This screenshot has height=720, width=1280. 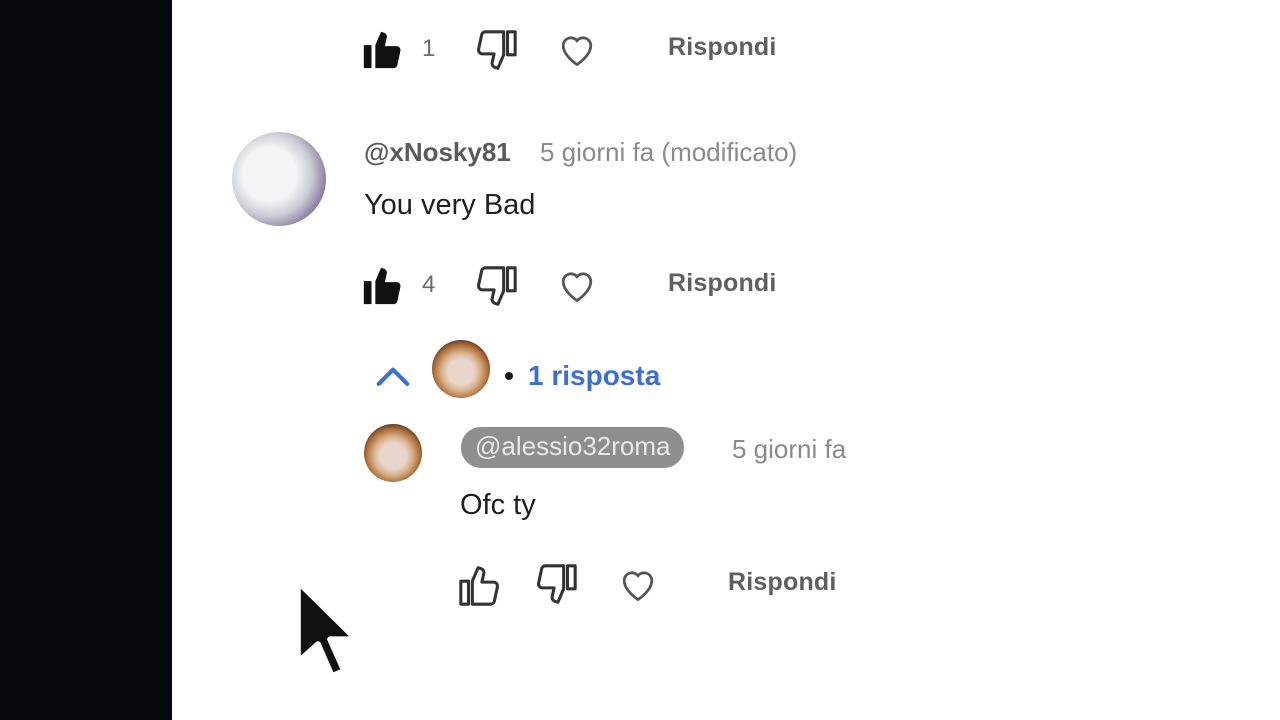 I want to click on left-dark-panel, so click(x=86, y=360).